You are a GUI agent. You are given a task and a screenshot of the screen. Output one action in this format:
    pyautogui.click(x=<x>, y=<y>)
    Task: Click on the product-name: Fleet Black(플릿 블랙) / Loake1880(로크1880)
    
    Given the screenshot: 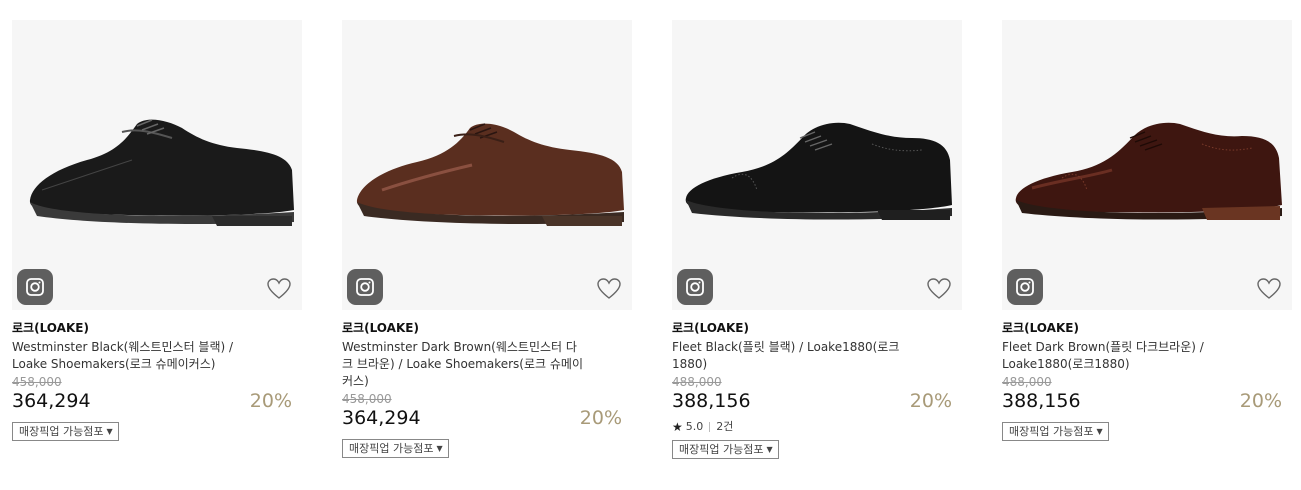 What is the action you would take?
    pyautogui.click(x=794, y=356)
    